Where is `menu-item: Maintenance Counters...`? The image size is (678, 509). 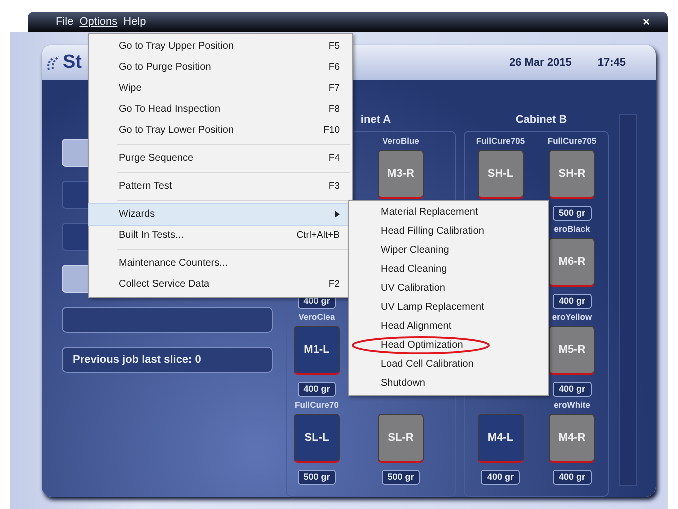 menu-item: Maintenance Counters... is located at coordinates (220, 263).